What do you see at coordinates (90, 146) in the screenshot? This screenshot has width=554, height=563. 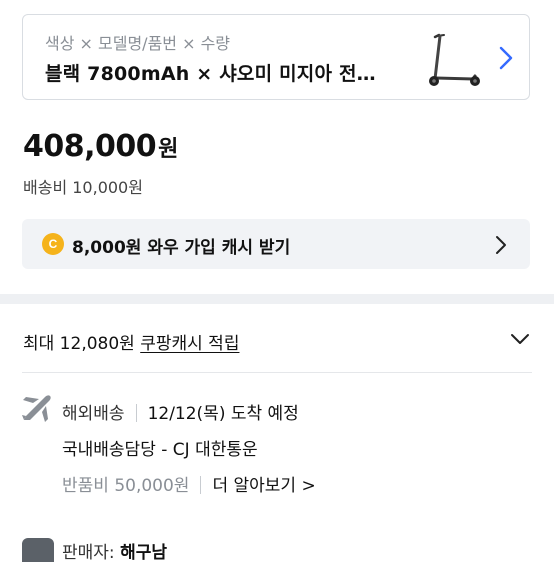 I see `price-amount: 408,000` at bounding box center [90, 146].